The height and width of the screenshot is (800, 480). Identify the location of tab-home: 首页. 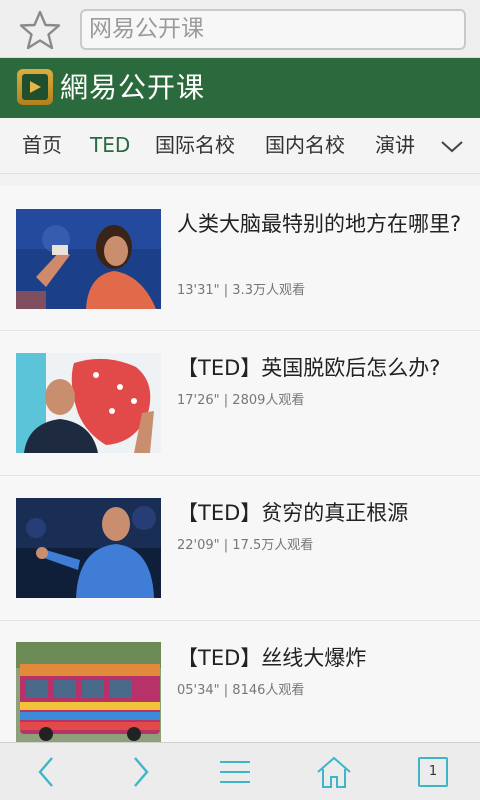
(42, 146).